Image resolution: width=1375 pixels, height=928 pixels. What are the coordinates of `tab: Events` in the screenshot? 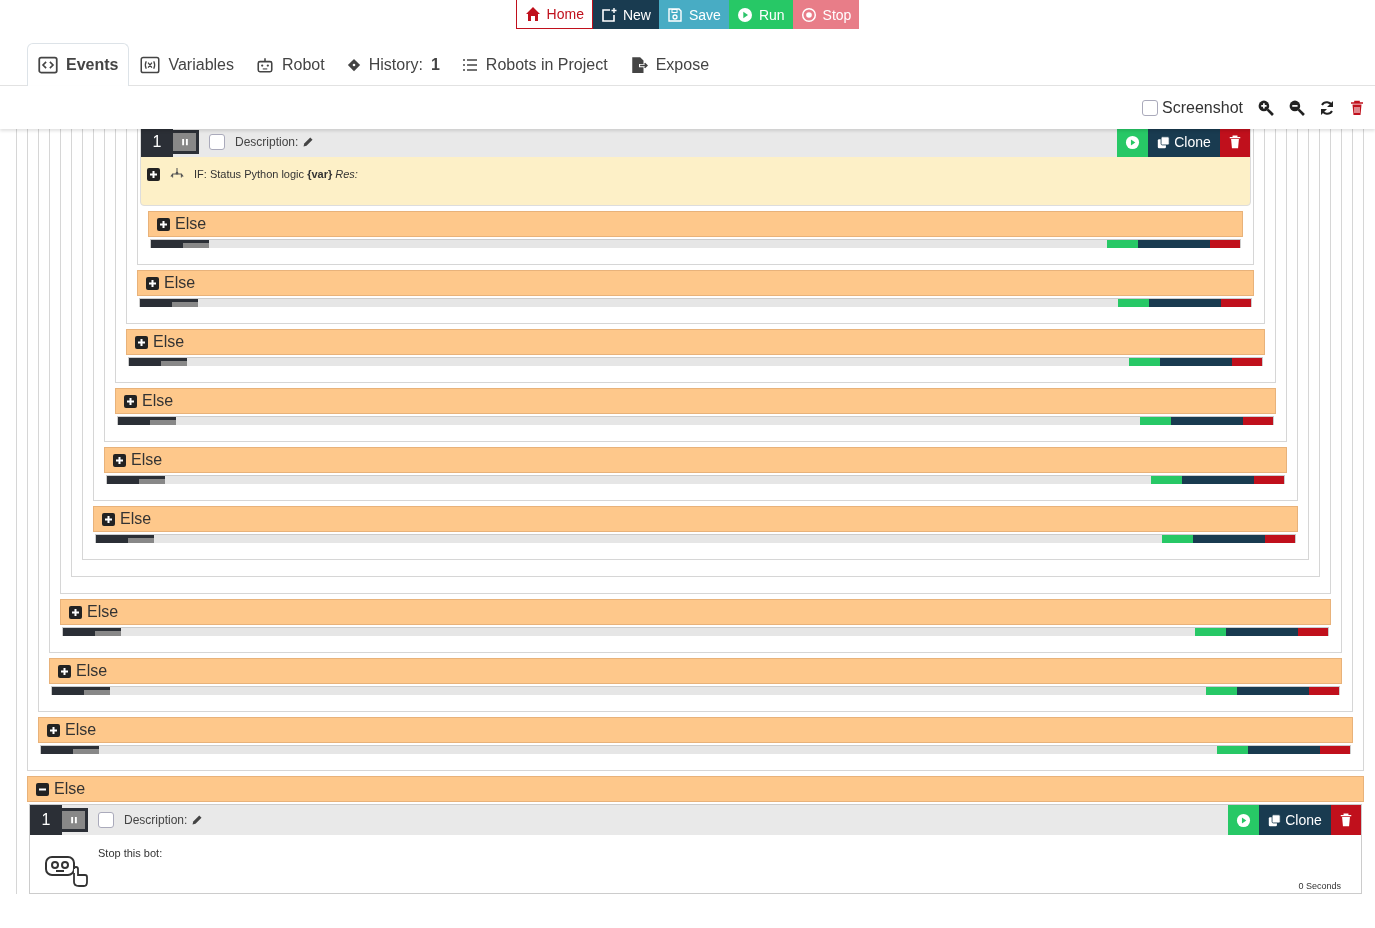 It's located at (78, 64).